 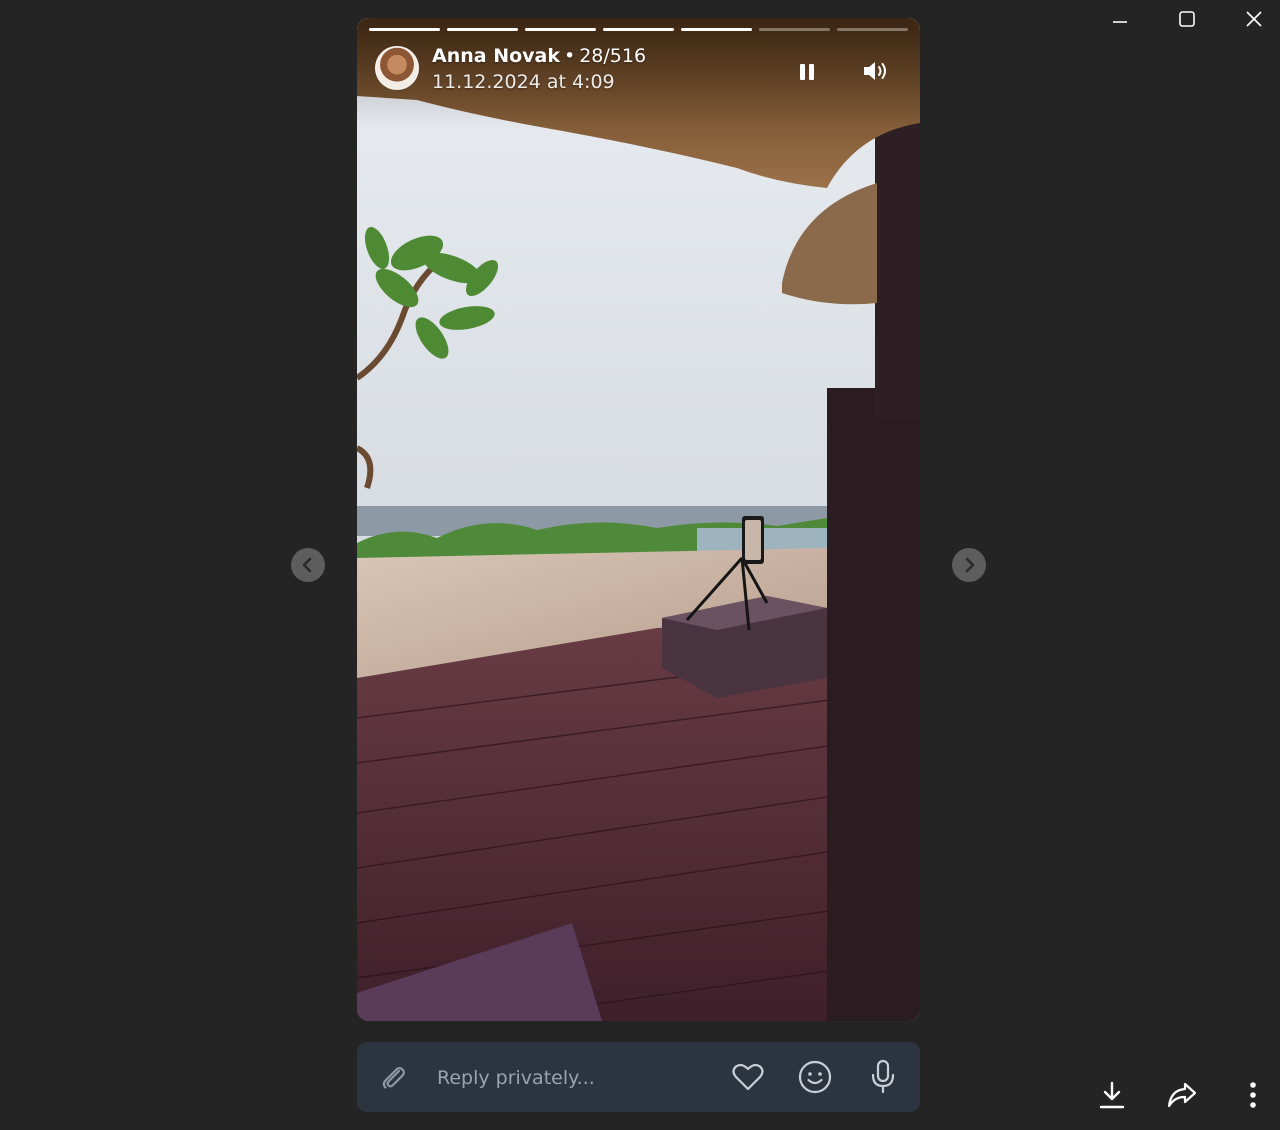 I want to click on pause-button, so click(x=807, y=72).